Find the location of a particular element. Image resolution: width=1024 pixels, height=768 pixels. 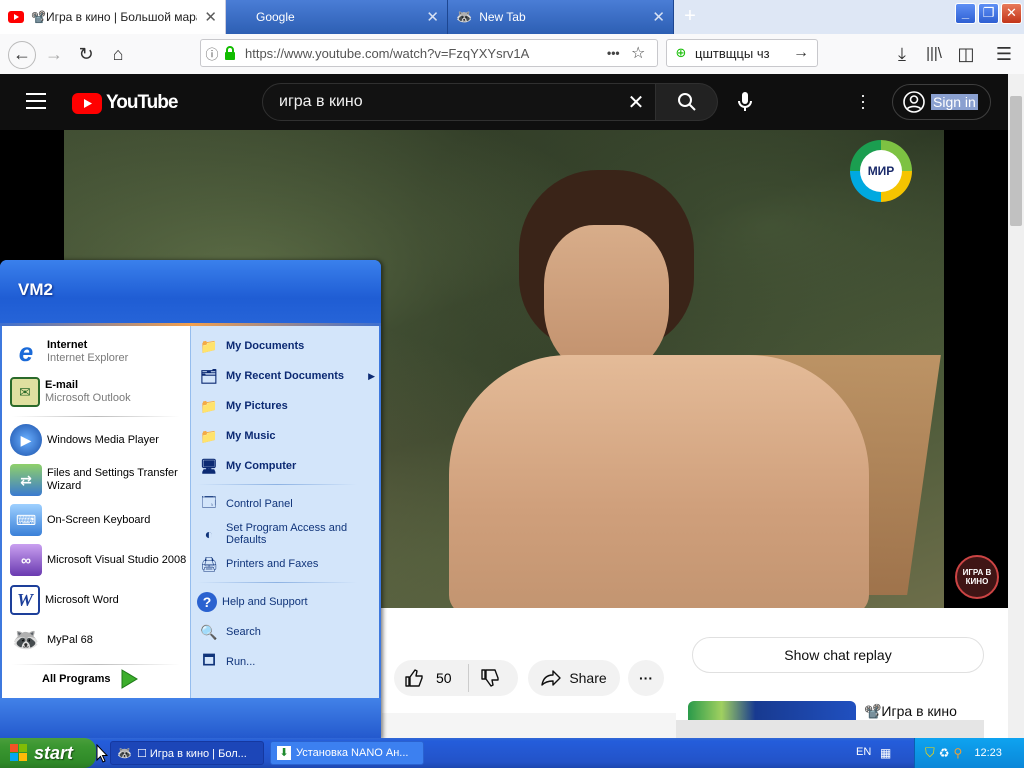

pinned-internet: e Internet Internet Explorer is located at coordinates (96, 352).